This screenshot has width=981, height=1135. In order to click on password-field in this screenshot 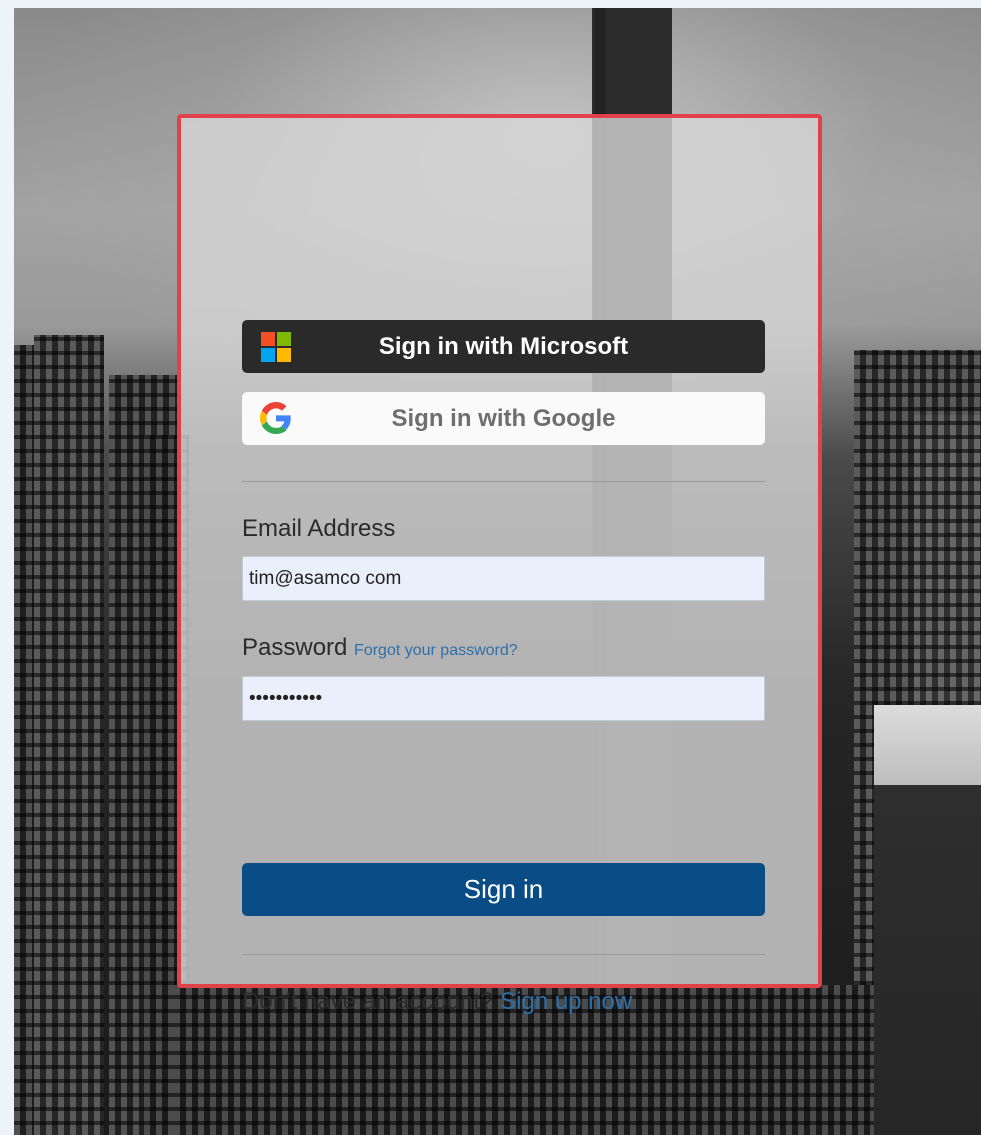, I will do `click(503, 698)`.